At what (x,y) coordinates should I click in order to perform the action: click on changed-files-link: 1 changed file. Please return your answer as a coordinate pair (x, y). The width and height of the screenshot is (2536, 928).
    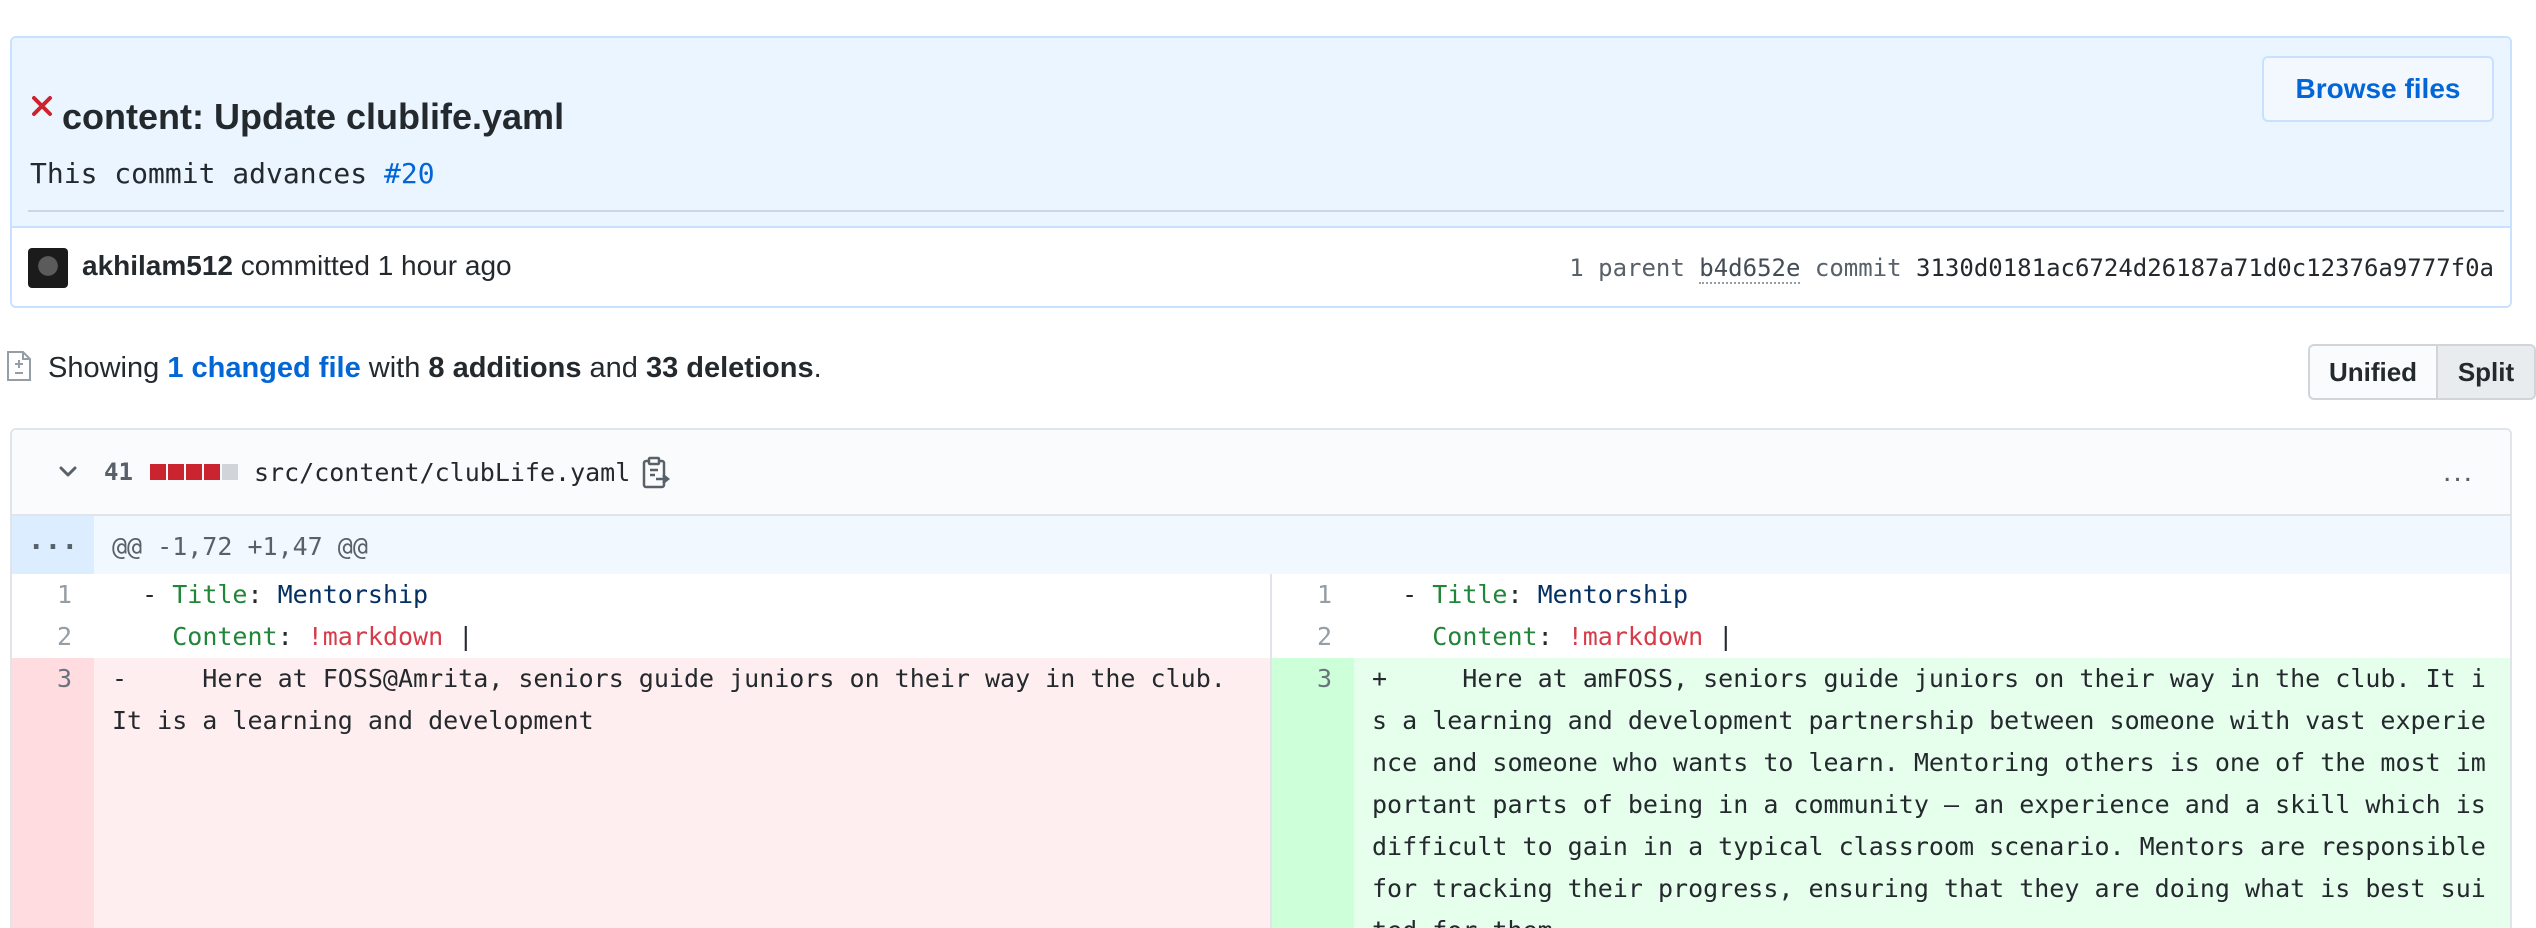
    Looking at the image, I should click on (263, 368).